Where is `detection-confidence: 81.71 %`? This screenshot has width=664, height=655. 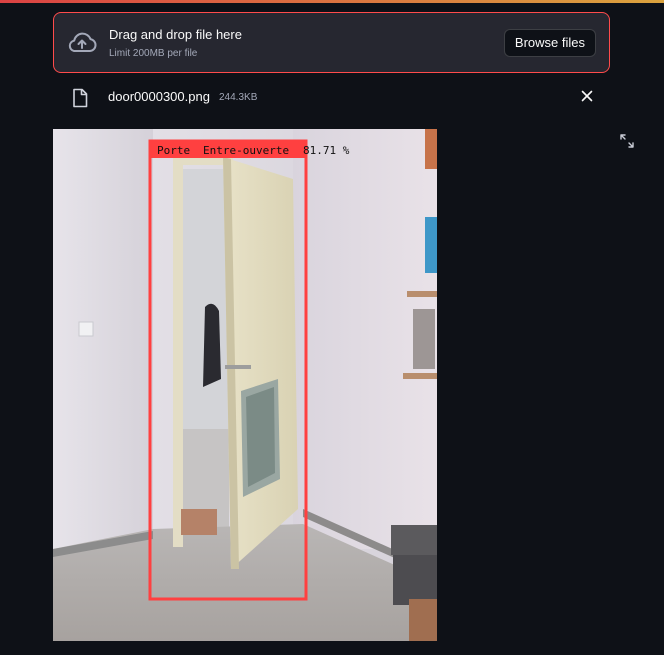
detection-confidence: 81.71 % is located at coordinates (326, 150).